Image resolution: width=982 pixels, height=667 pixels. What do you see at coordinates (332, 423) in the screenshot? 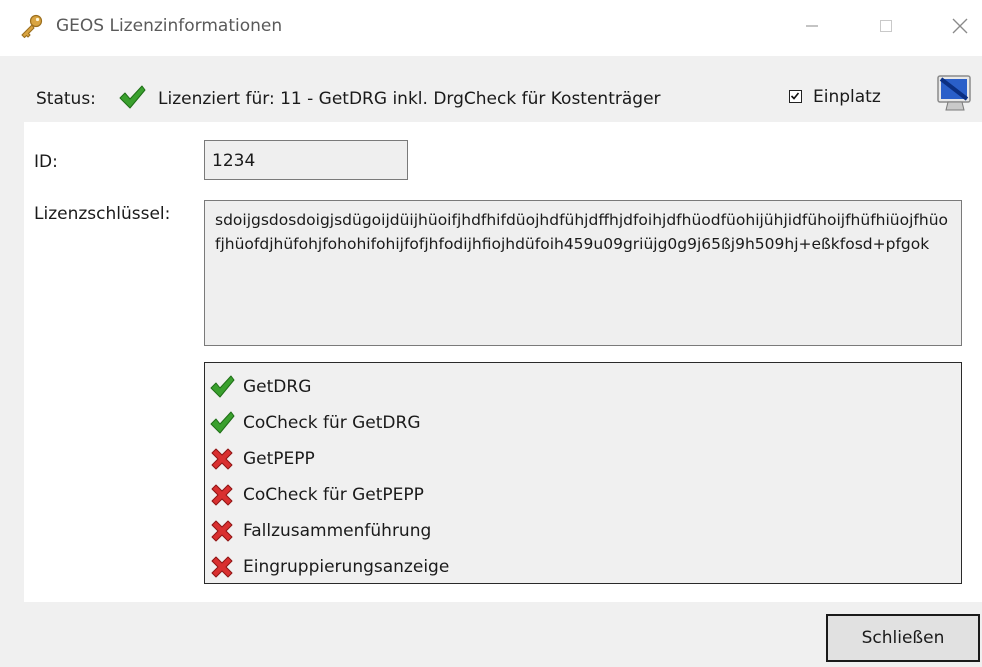
I see `module-label: CoCheck für GetDRG` at bounding box center [332, 423].